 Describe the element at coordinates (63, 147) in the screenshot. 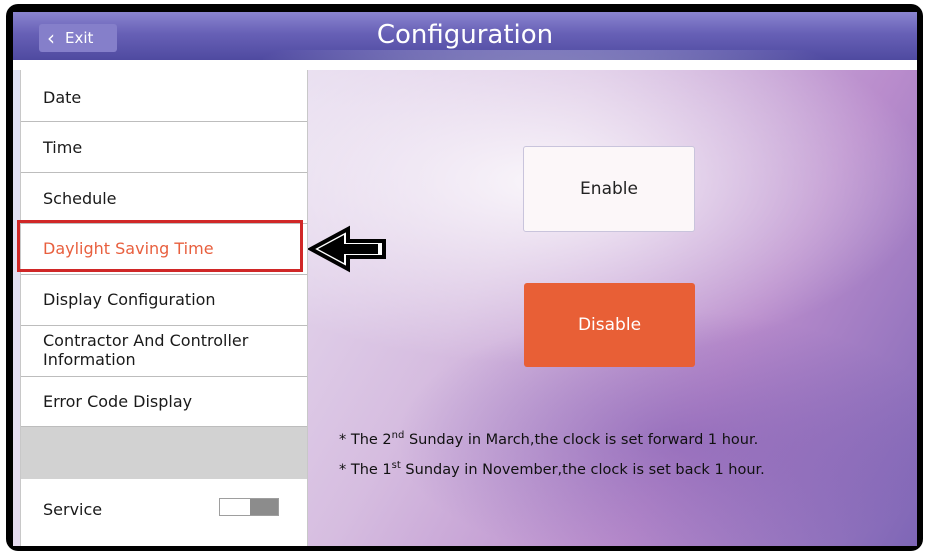

I see `sidebar-item-label: Time` at that location.